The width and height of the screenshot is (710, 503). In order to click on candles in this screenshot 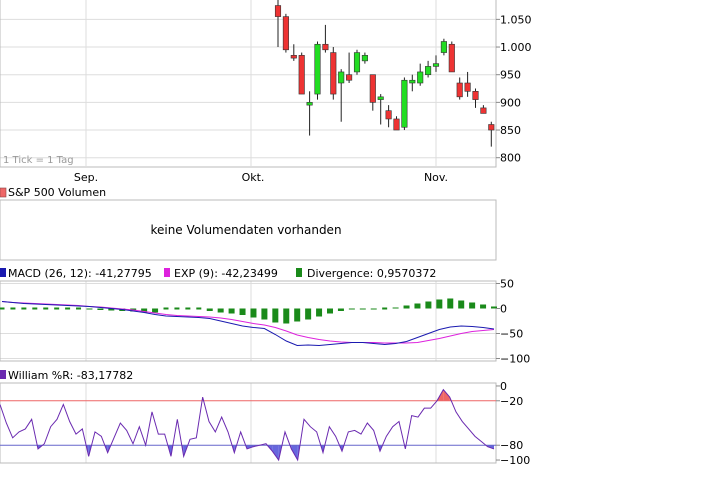, I will do `click(384, 73)`.